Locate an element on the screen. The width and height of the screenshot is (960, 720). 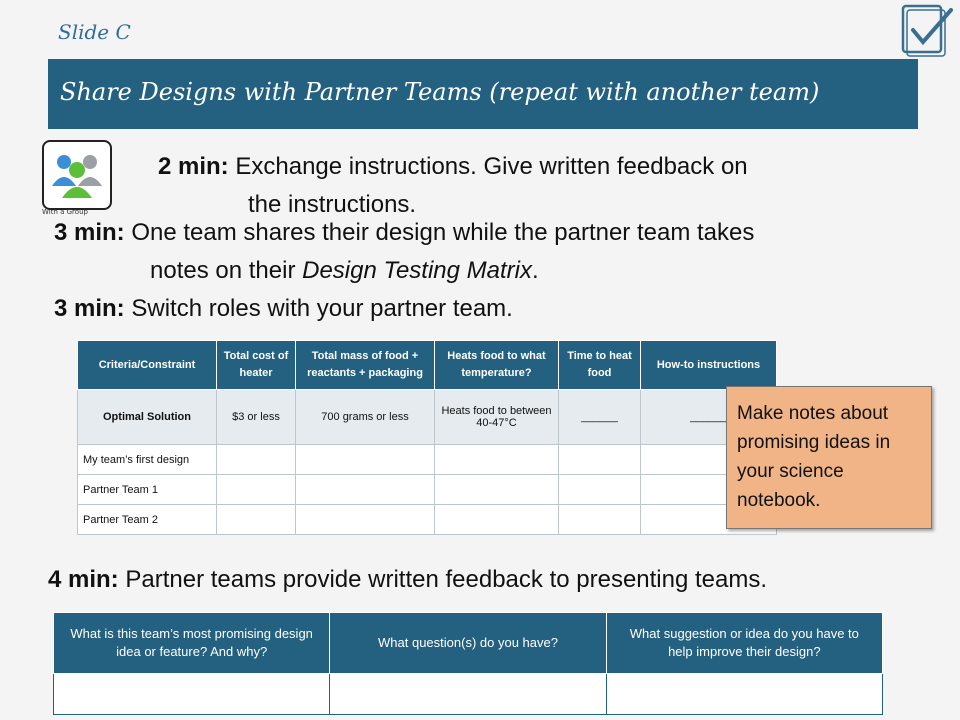
table-row: Partner Team 1 is located at coordinates (427, 489).